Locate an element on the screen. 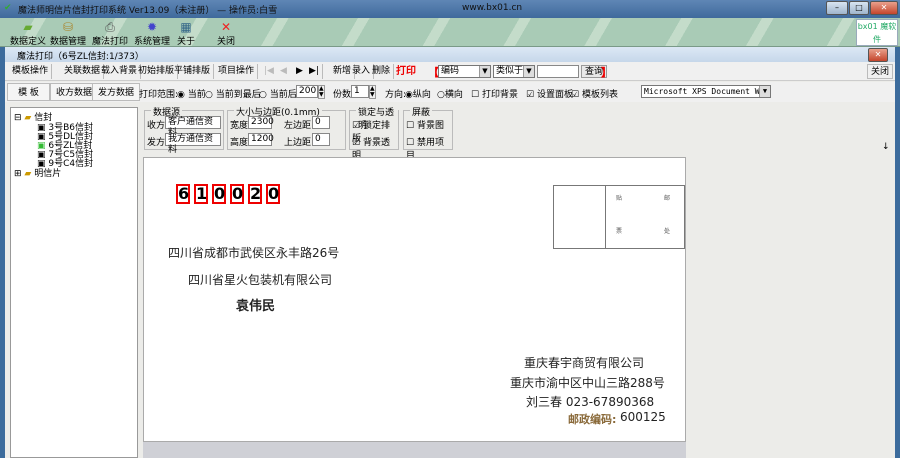 This screenshot has height=458, width=900. print-bg-label: 打印背景 is located at coordinates (499, 95).